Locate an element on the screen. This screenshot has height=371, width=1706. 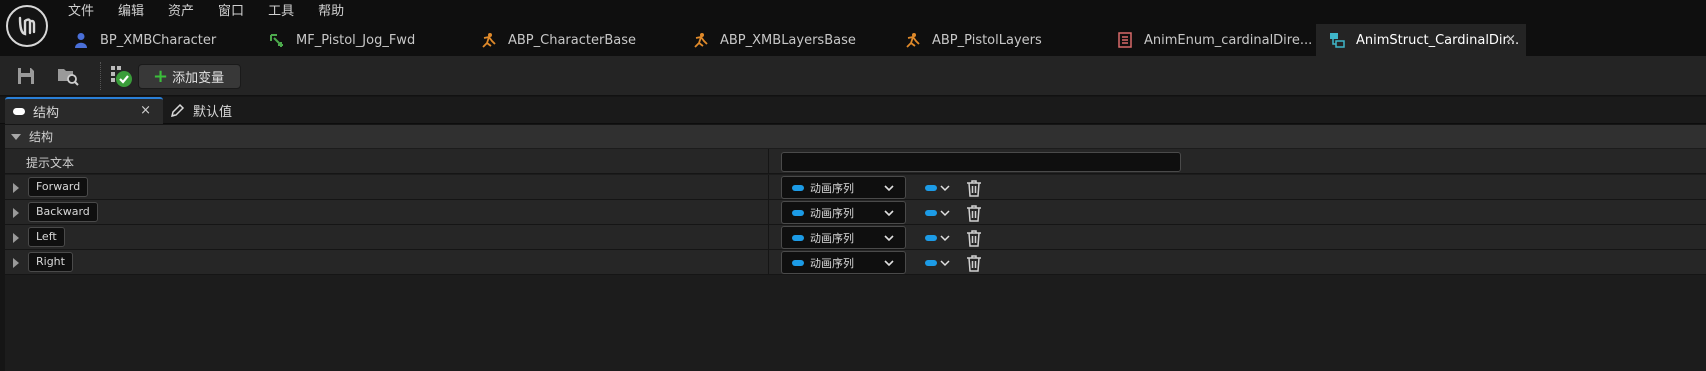
tab-bp-xmbcharacter: BP_XMBCharacter is located at coordinates (158, 40).